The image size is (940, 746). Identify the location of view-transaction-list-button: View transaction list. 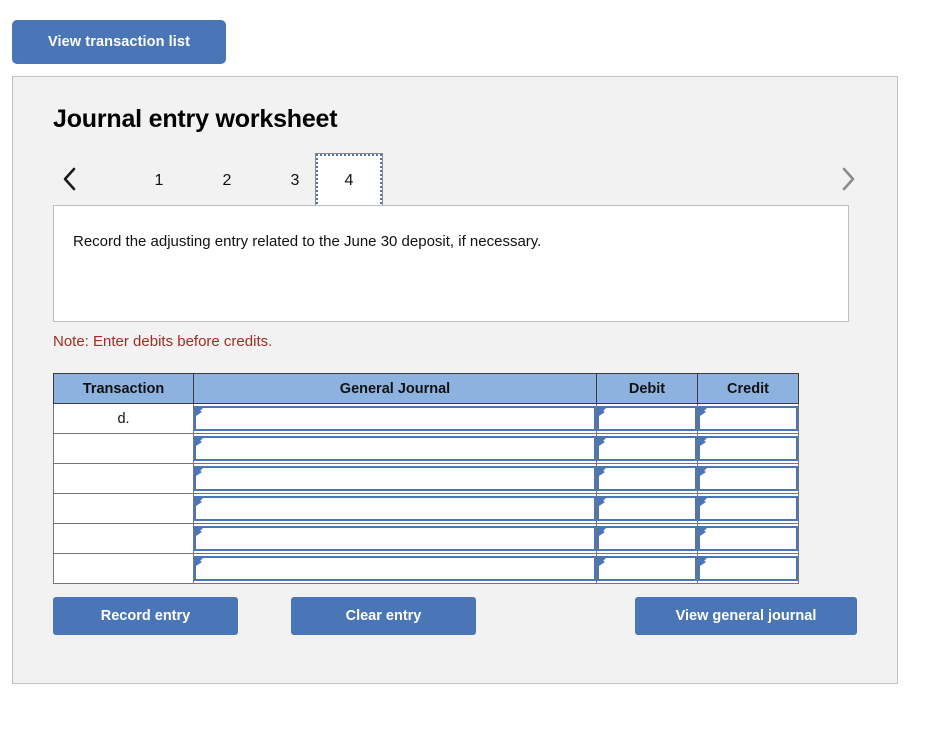
(119, 42).